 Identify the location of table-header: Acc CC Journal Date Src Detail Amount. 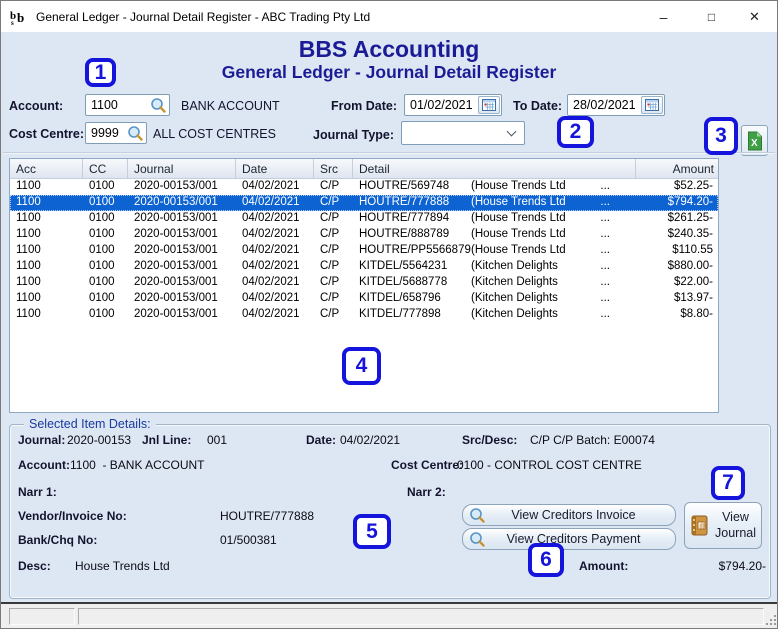
(364, 169).